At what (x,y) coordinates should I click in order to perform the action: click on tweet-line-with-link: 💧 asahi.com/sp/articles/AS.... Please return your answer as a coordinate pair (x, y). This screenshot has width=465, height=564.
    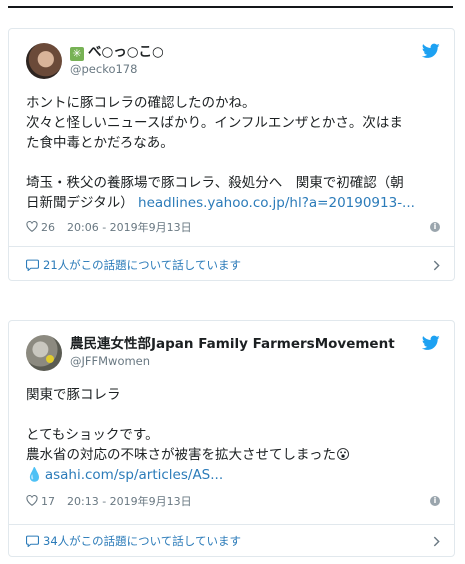
    Looking at the image, I should click on (233, 475).